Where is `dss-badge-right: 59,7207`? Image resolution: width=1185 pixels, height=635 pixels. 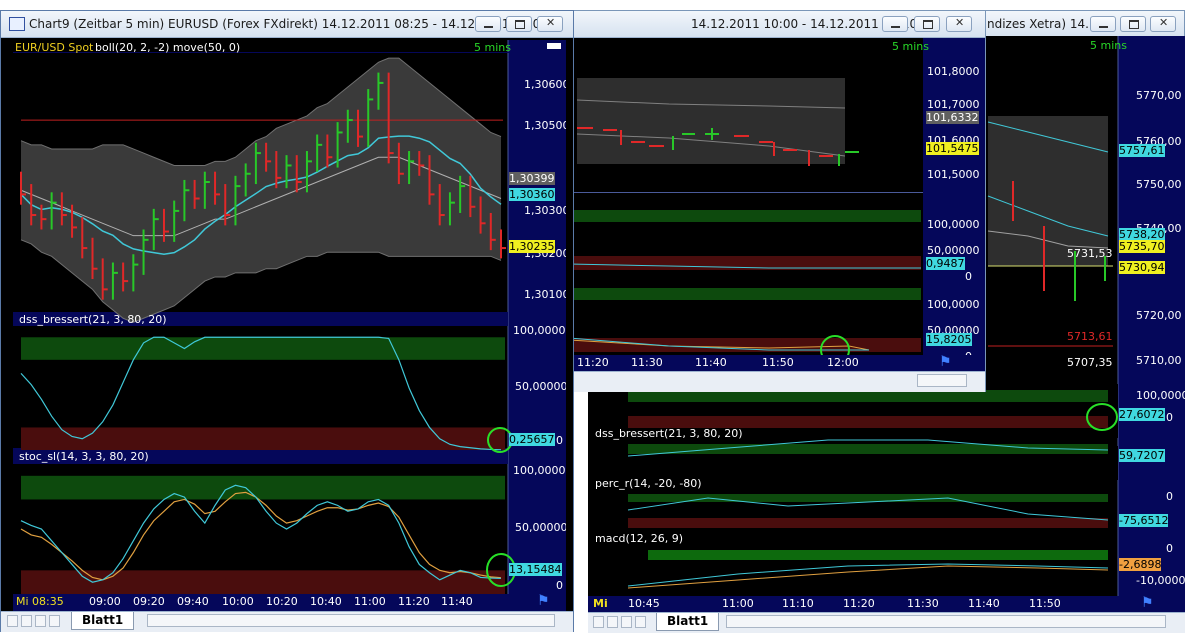
dss-badge-right: 59,7207 is located at coordinates (1142, 455).